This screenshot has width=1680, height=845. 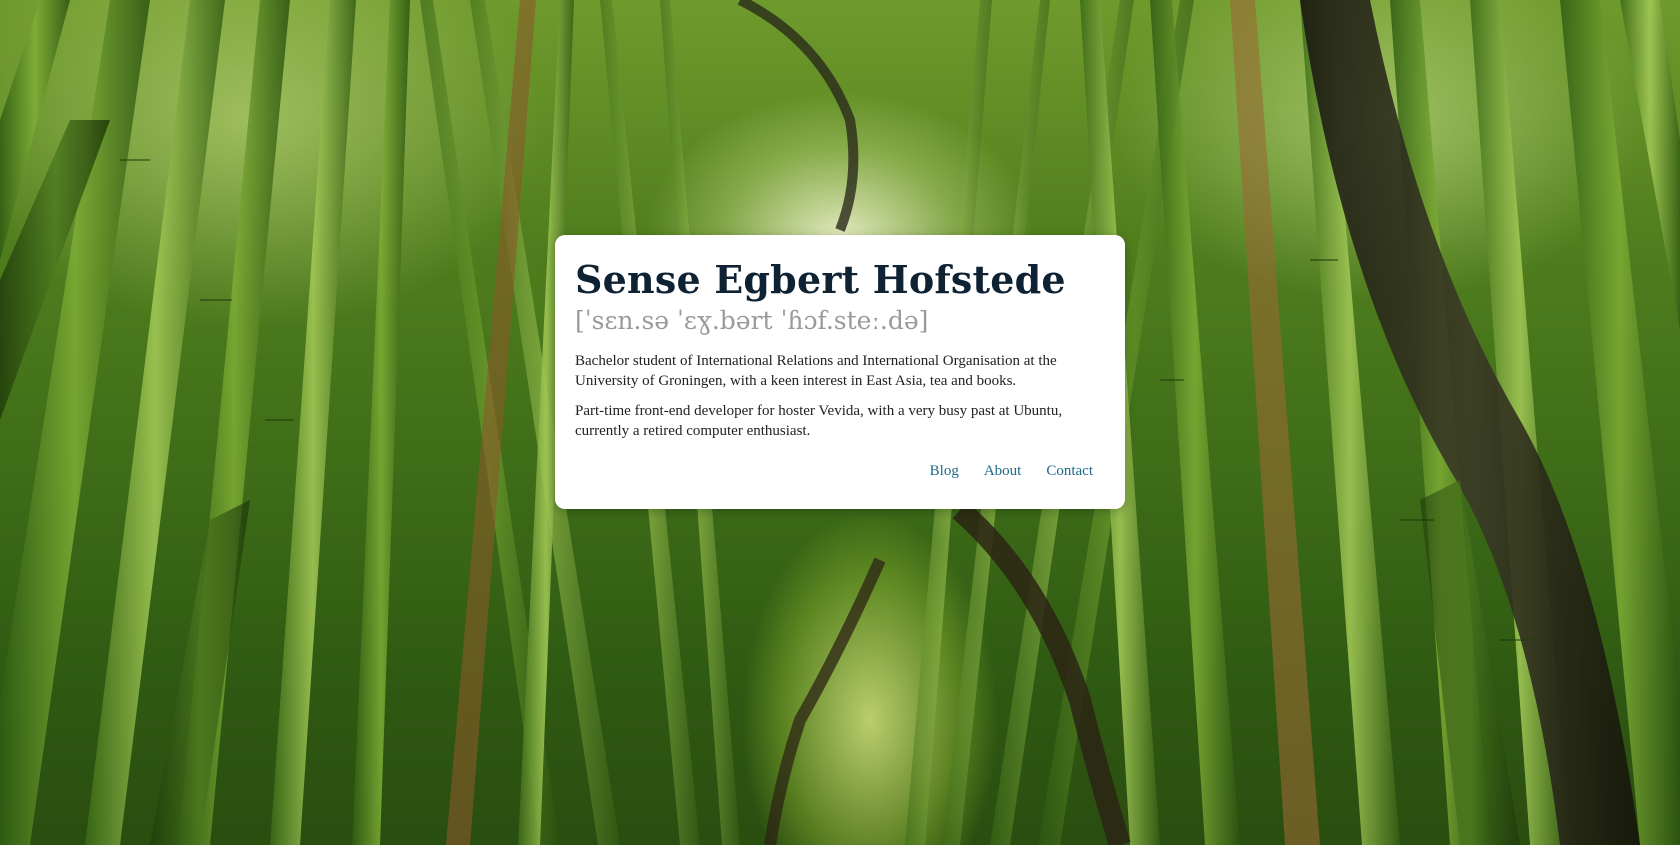 What do you see at coordinates (1069, 471) in the screenshot?
I see `nav-link-contact: Contact` at bounding box center [1069, 471].